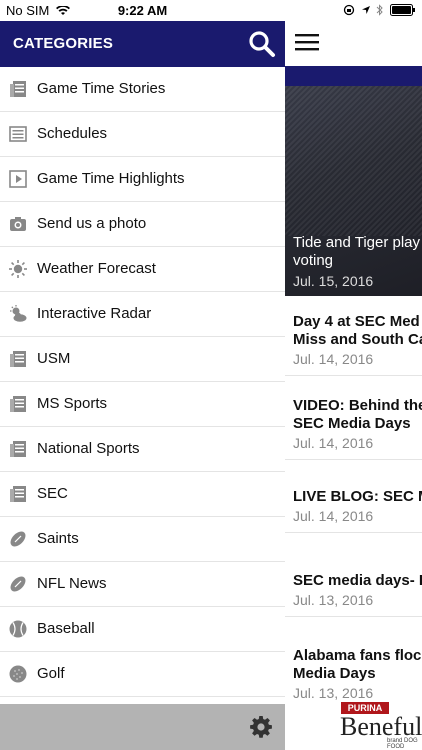 This screenshot has height=750, width=422. What do you see at coordinates (142, 404) in the screenshot?
I see `category-item-ms-sports: MS Sports` at bounding box center [142, 404].